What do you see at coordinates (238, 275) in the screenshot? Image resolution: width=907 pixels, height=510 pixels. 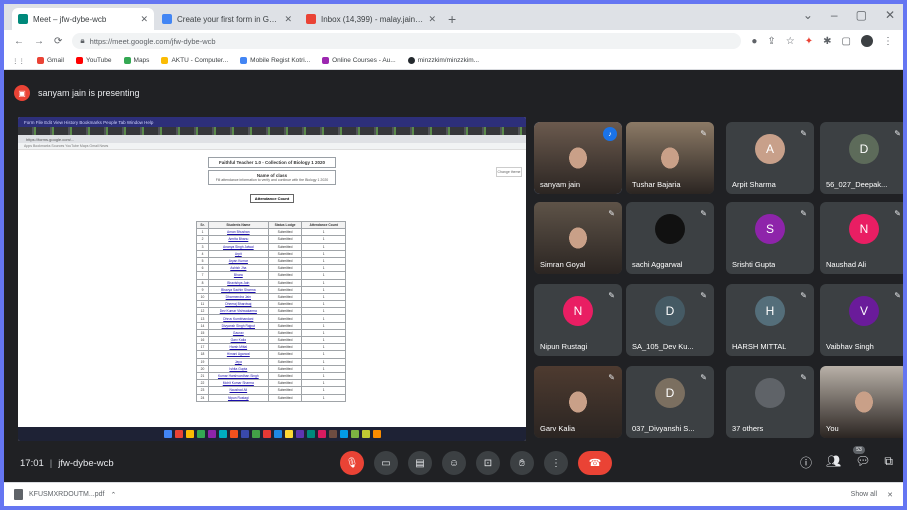 I see `student-name-cell: Bhara` at bounding box center [238, 275].